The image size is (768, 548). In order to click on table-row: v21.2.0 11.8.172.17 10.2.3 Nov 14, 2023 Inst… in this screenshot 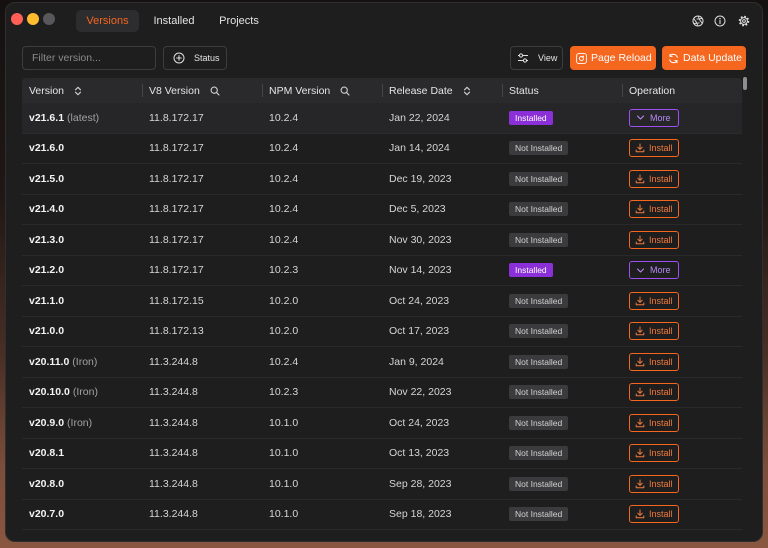, I will do `click(382, 271)`.